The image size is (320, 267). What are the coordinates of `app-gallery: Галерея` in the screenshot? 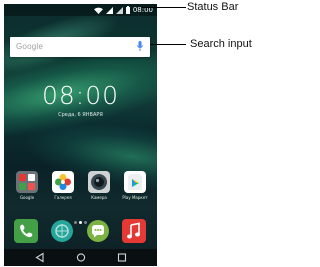 It's located at (63, 185).